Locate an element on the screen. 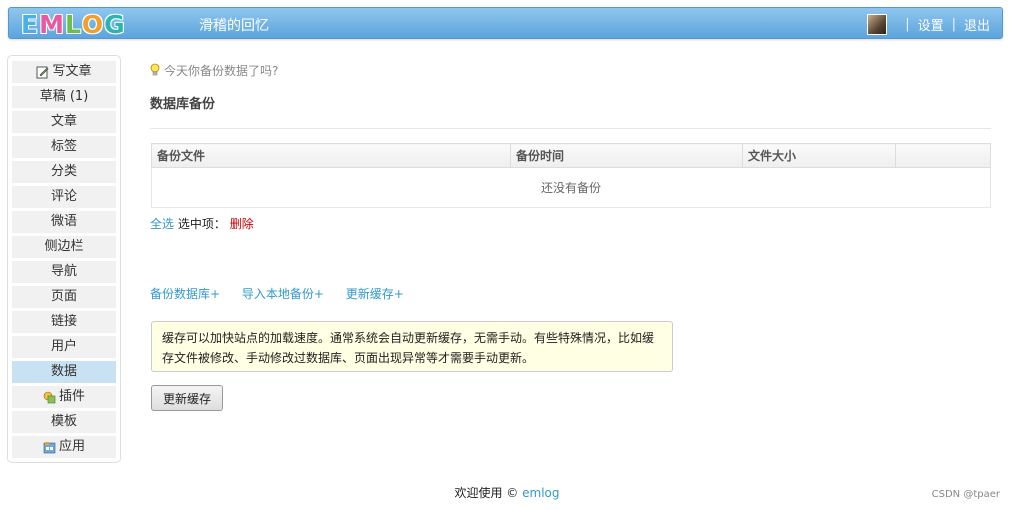  backup-table: 备份文件 备份时间 文件大小 还没有备份 is located at coordinates (571, 175).